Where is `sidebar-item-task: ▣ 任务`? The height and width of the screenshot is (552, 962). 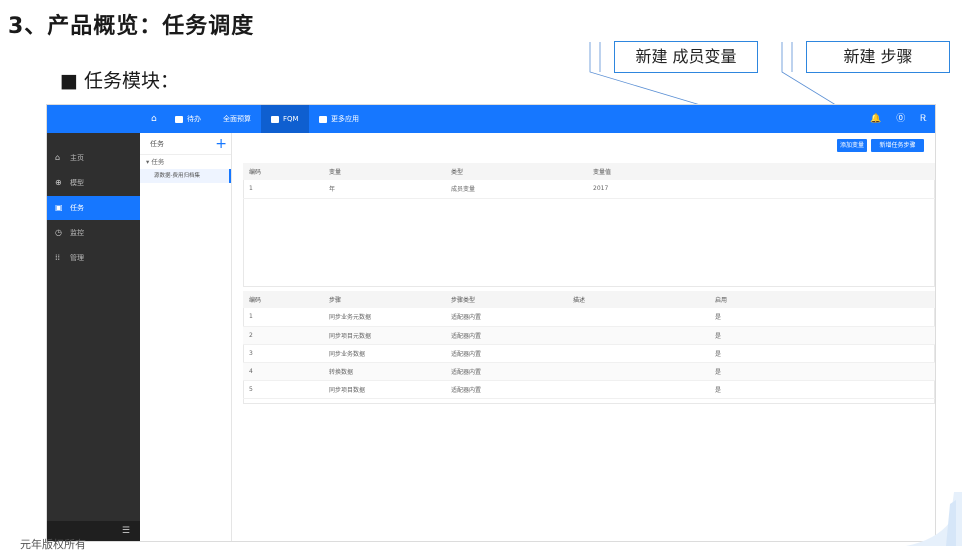 sidebar-item-task: ▣ 任务 is located at coordinates (93, 208).